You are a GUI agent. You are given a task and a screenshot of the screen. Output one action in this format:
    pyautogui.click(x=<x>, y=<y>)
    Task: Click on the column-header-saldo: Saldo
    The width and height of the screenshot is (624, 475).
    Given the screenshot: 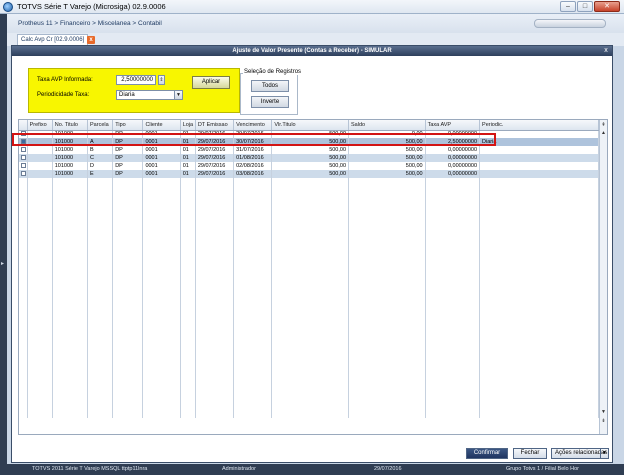 What is the action you would take?
    pyautogui.click(x=387, y=125)
    